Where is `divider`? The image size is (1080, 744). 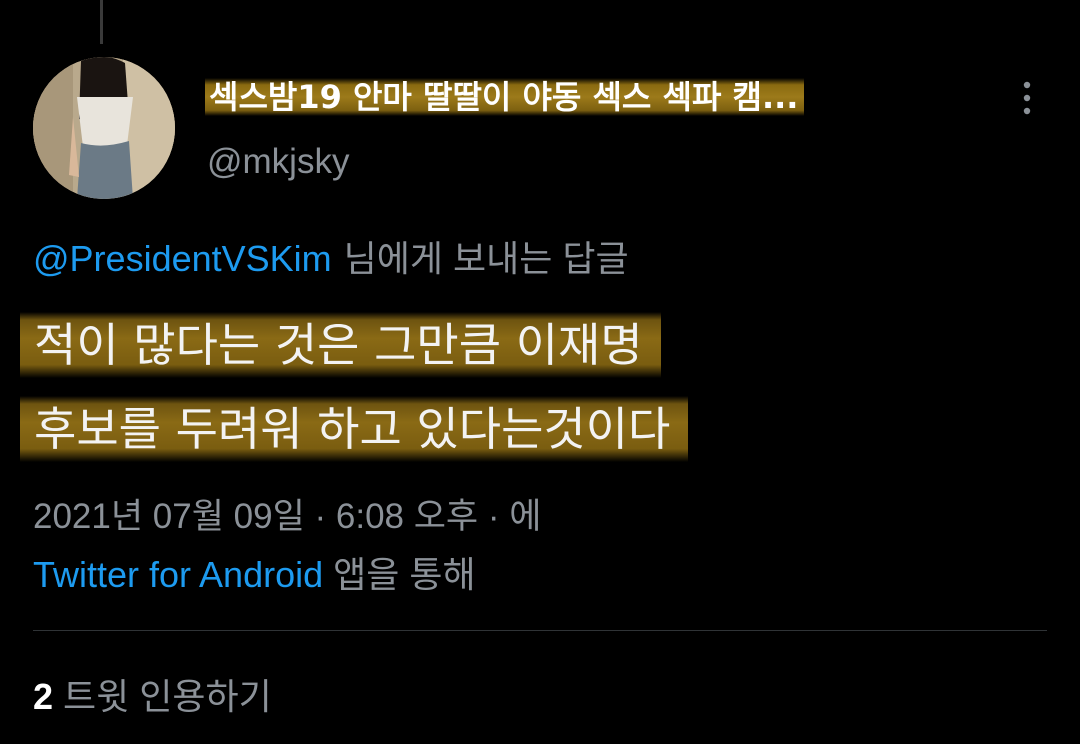
divider is located at coordinates (540, 630).